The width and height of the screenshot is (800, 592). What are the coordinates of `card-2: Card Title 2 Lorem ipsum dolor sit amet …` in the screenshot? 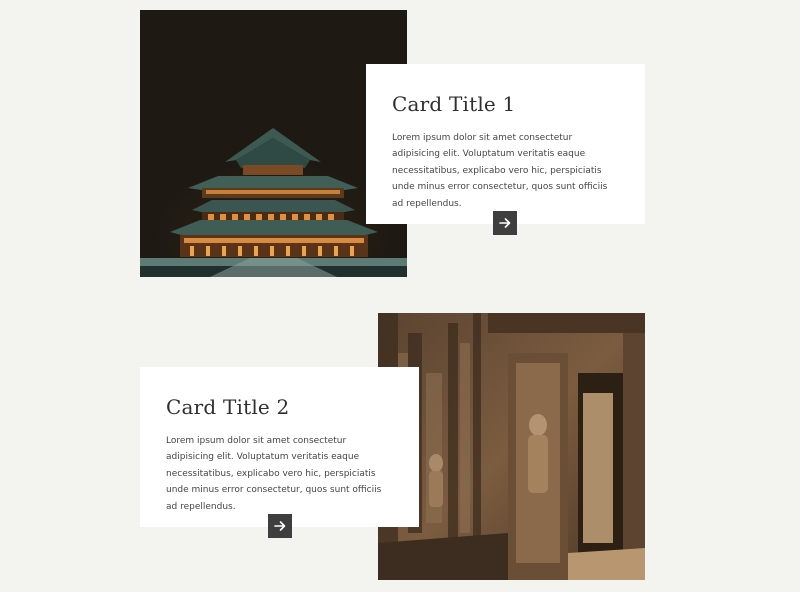 It's located at (279, 447).